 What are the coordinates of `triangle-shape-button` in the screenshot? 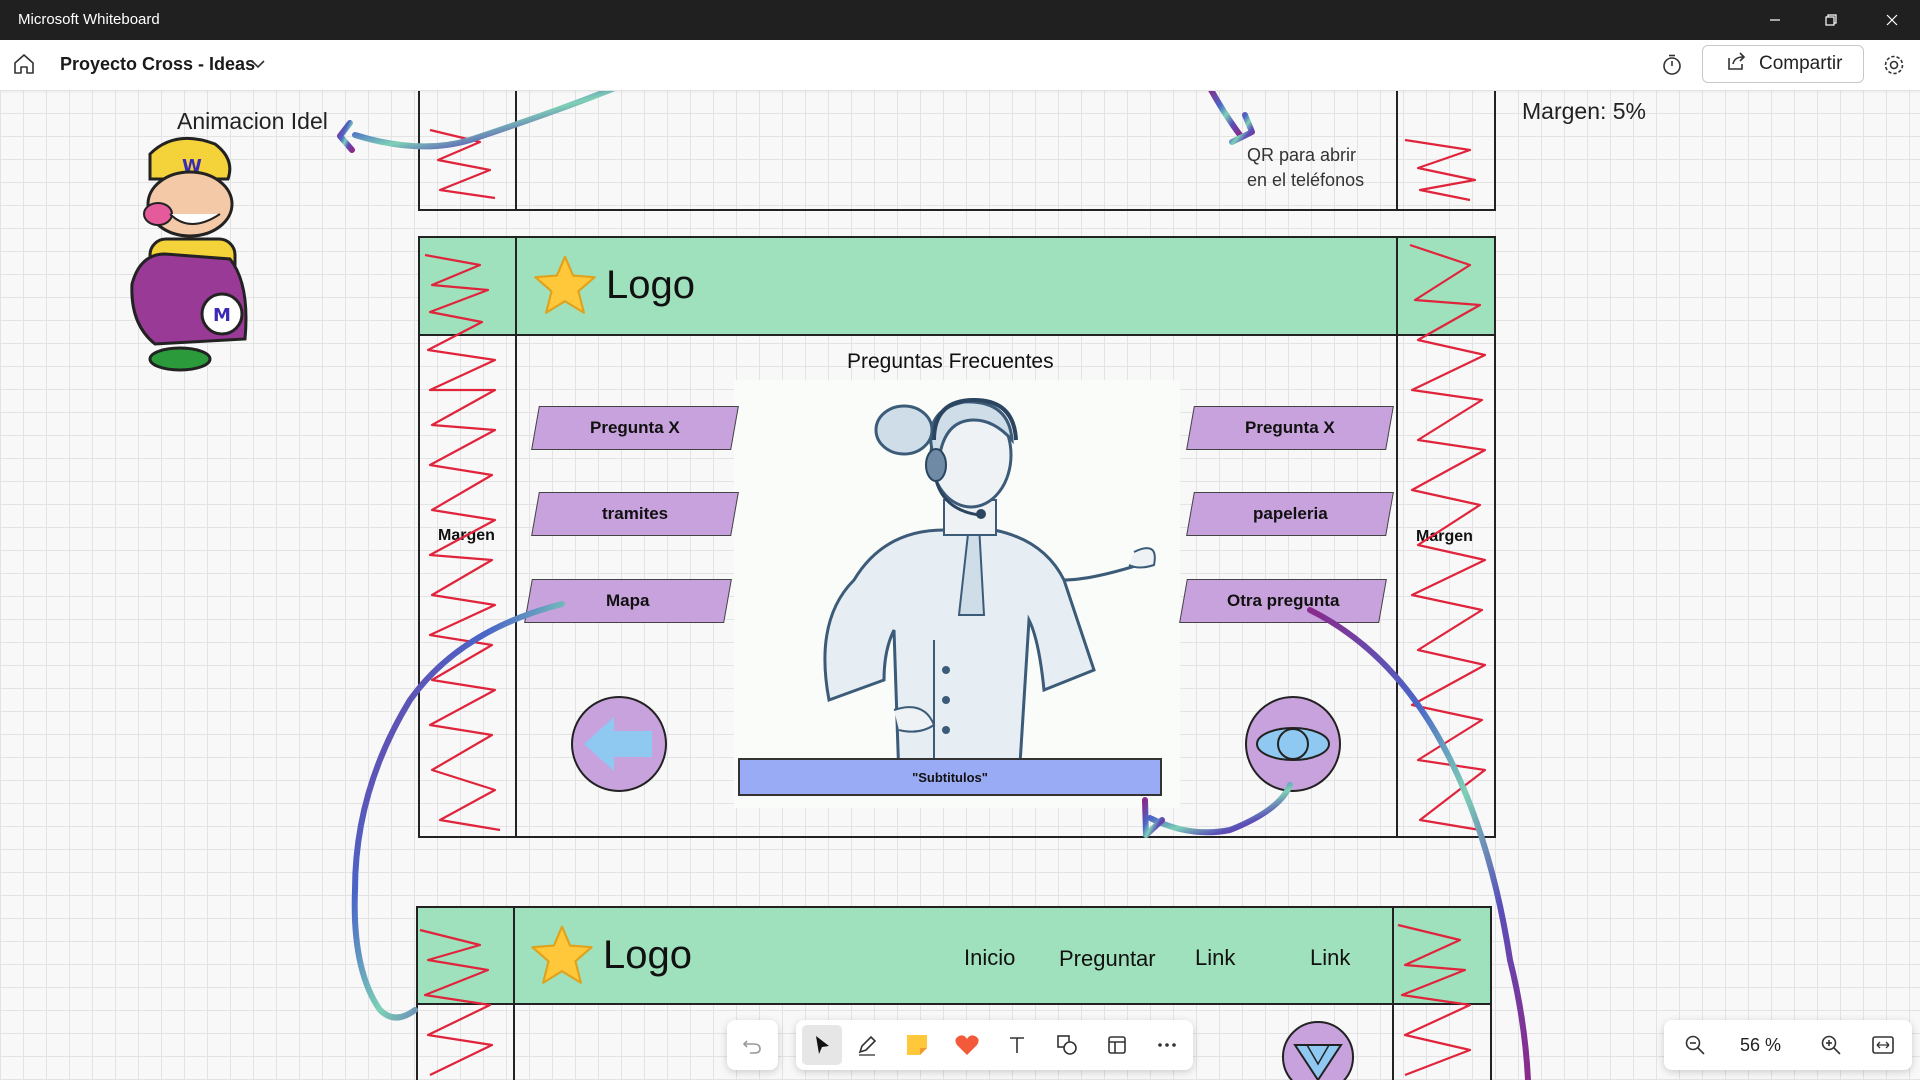 It's located at (1318, 1050).